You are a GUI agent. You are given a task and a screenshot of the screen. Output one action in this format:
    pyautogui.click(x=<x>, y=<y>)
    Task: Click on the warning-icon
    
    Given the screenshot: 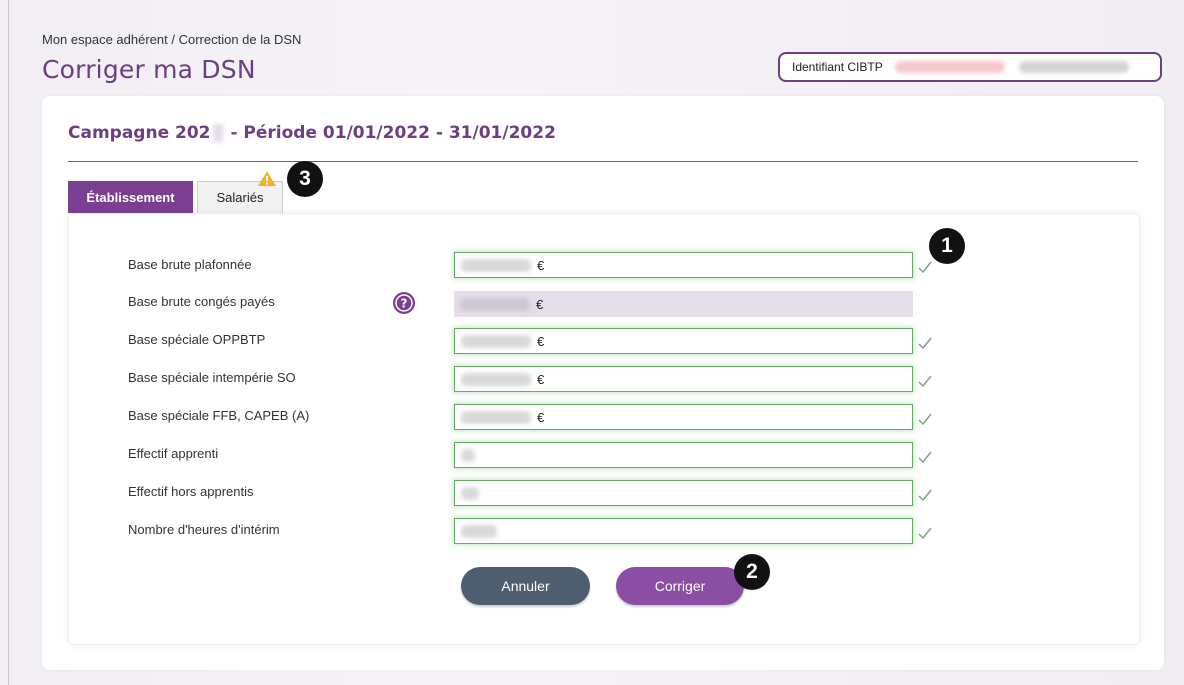 What is the action you would take?
    pyautogui.click(x=267, y=178)
    